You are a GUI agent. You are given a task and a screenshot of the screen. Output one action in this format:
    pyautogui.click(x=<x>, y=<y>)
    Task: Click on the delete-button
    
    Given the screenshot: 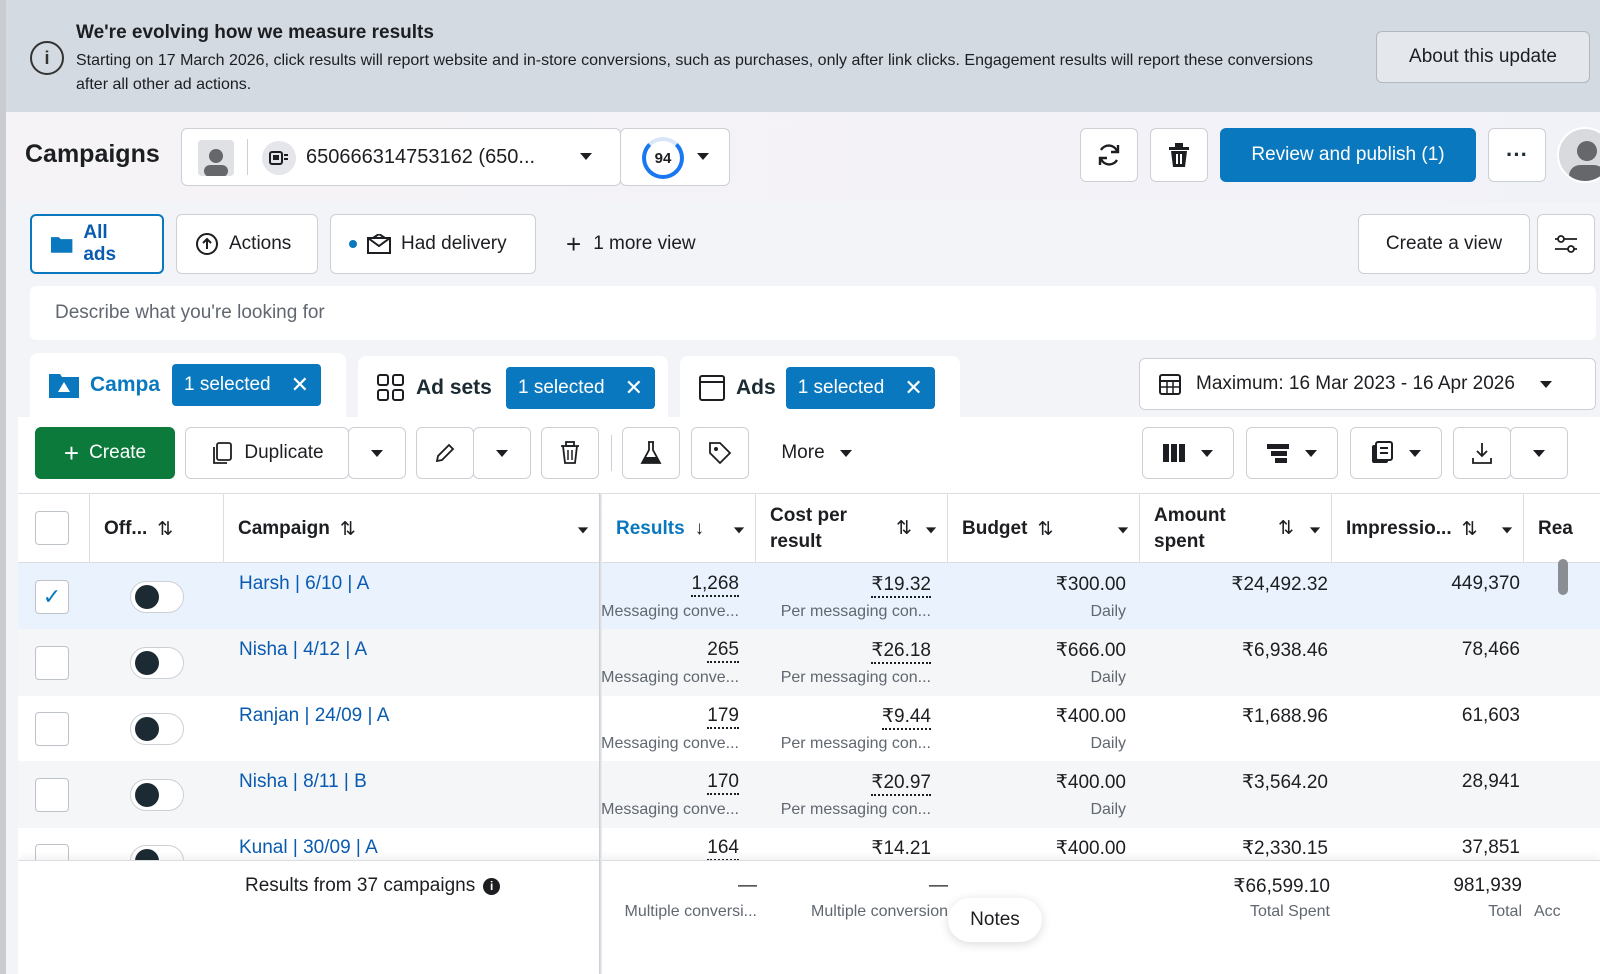 What is the action you would take?
    pyautogui.click(x=1179, y=155)
    